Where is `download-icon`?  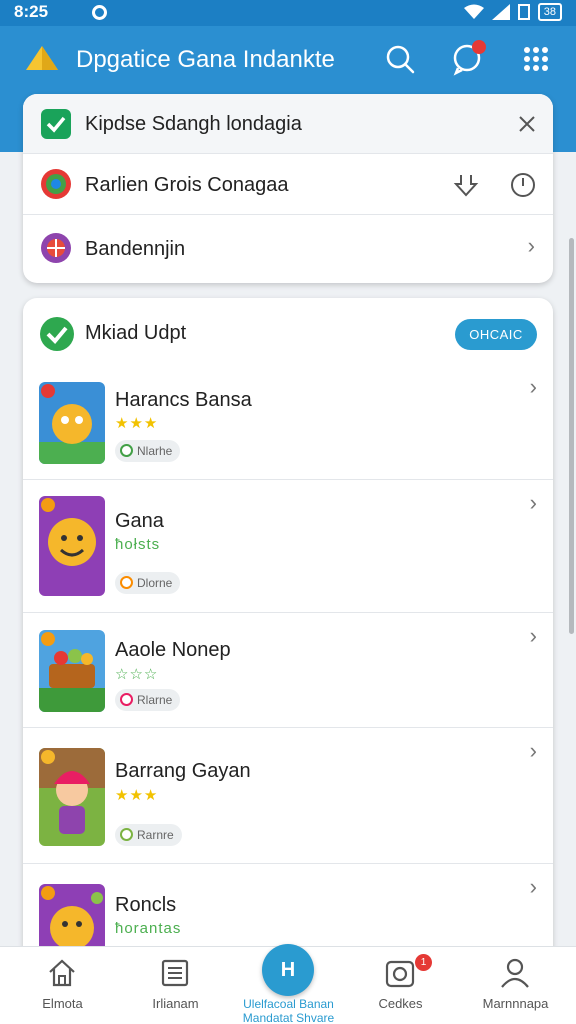
download-icon is located at coordinates (466, 185).